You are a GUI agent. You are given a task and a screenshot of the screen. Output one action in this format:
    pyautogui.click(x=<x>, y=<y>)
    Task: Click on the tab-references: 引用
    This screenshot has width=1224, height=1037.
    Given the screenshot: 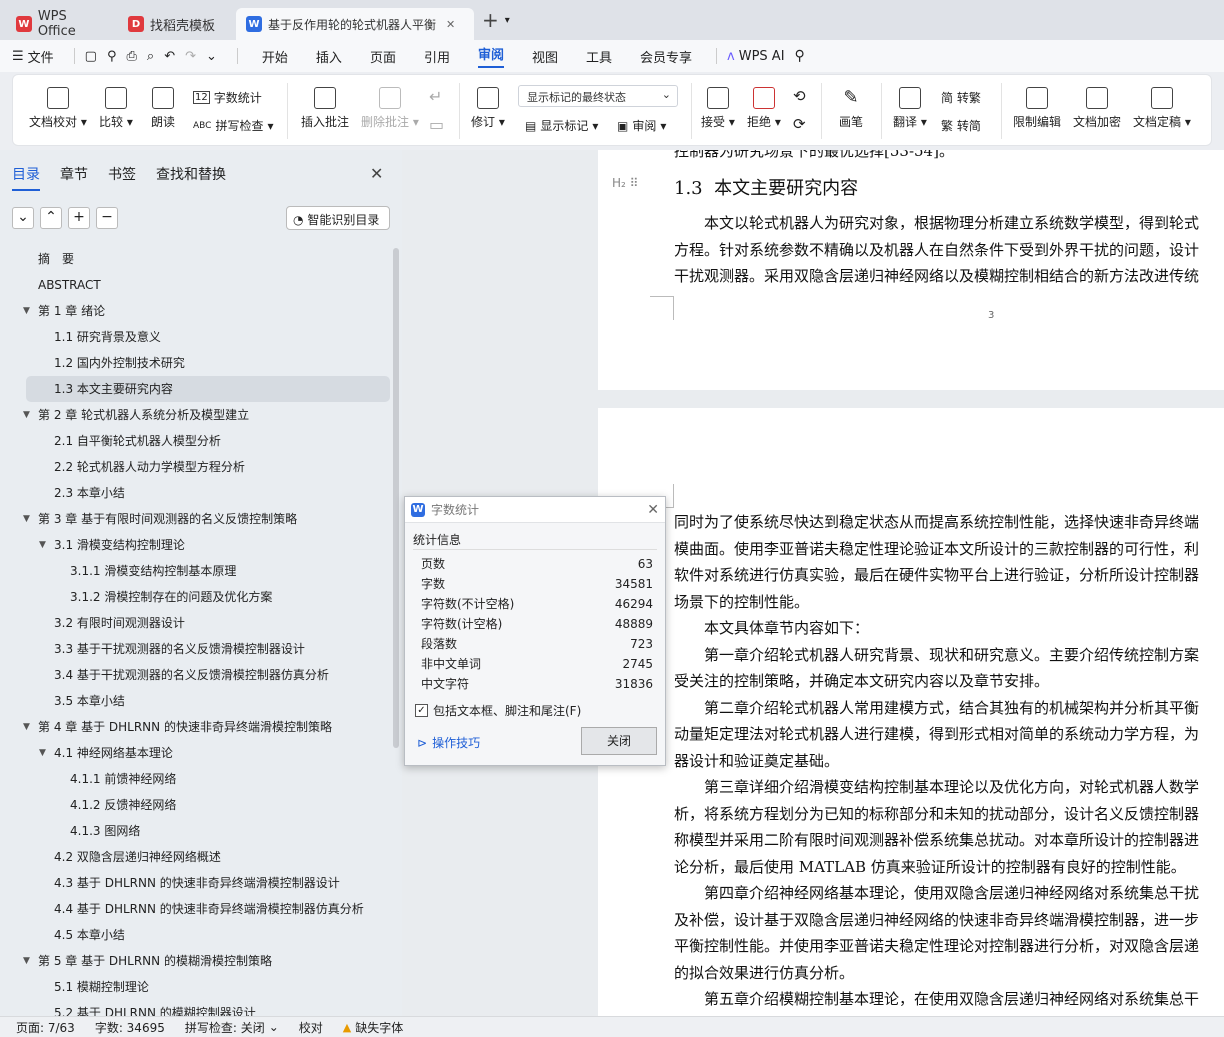 What is the action you would take?
    pyautogui.click(x=437, y=56)
    